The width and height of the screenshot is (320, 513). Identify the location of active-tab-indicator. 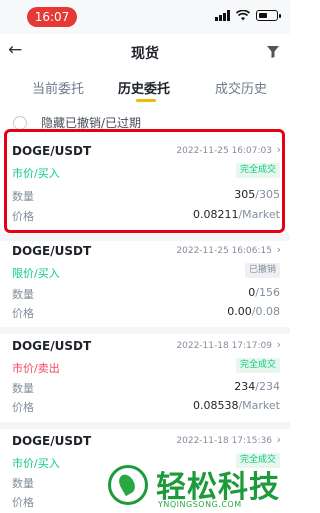
(146, 100).